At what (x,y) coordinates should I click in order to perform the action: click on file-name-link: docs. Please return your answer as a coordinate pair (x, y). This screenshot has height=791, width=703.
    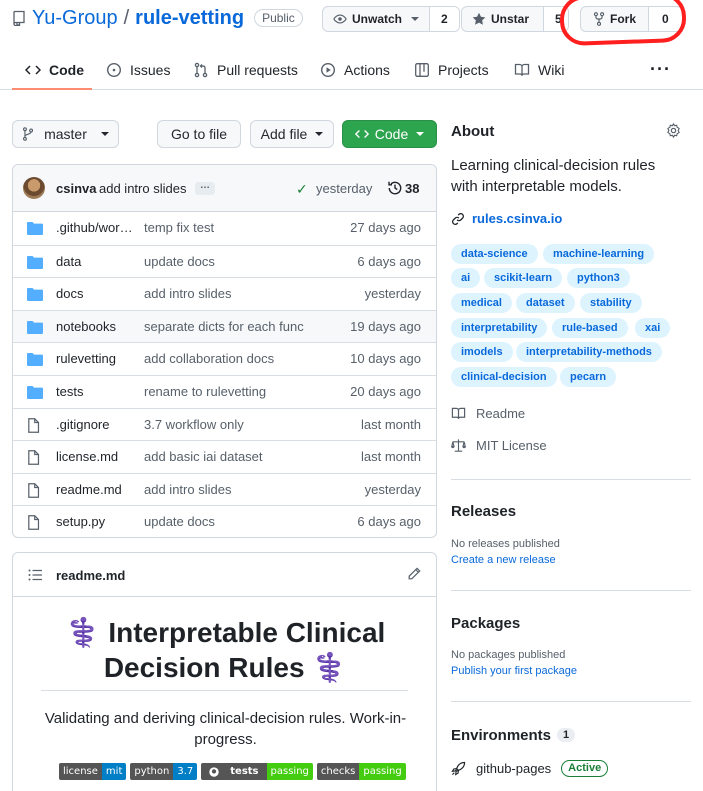
    Looking at the image, I should click on (95, 293).